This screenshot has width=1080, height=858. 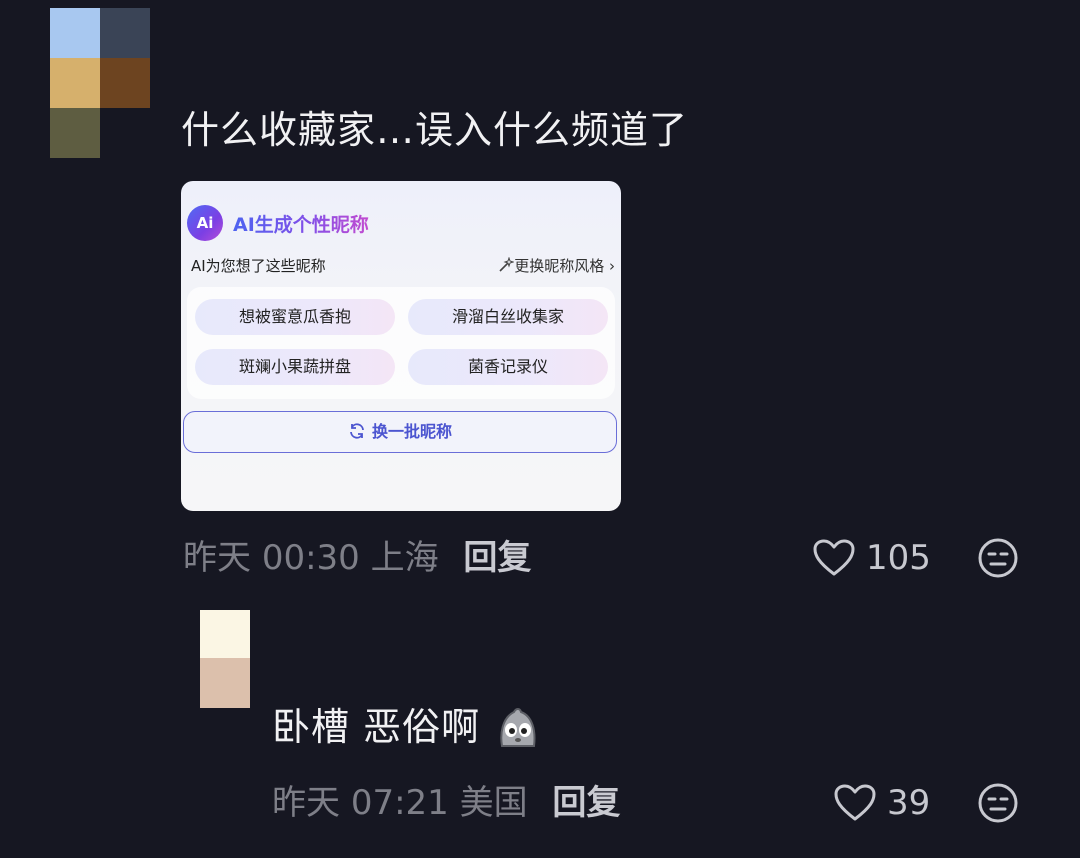 What do you see at coordinates (909, 803) in the screenshot?
I see `like-count: 39` at bounding box center [909, 803].